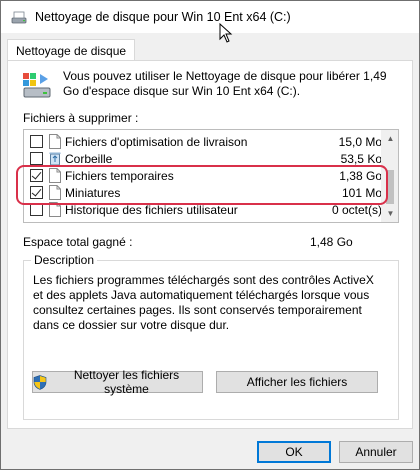 Image resolution: width=420 pixels, height=470 pixels. What do you see at coordinates (203, 192) in the screenshot?
I see `list-item: Miniatures 101 Mo` at bounding box center [203, 192].